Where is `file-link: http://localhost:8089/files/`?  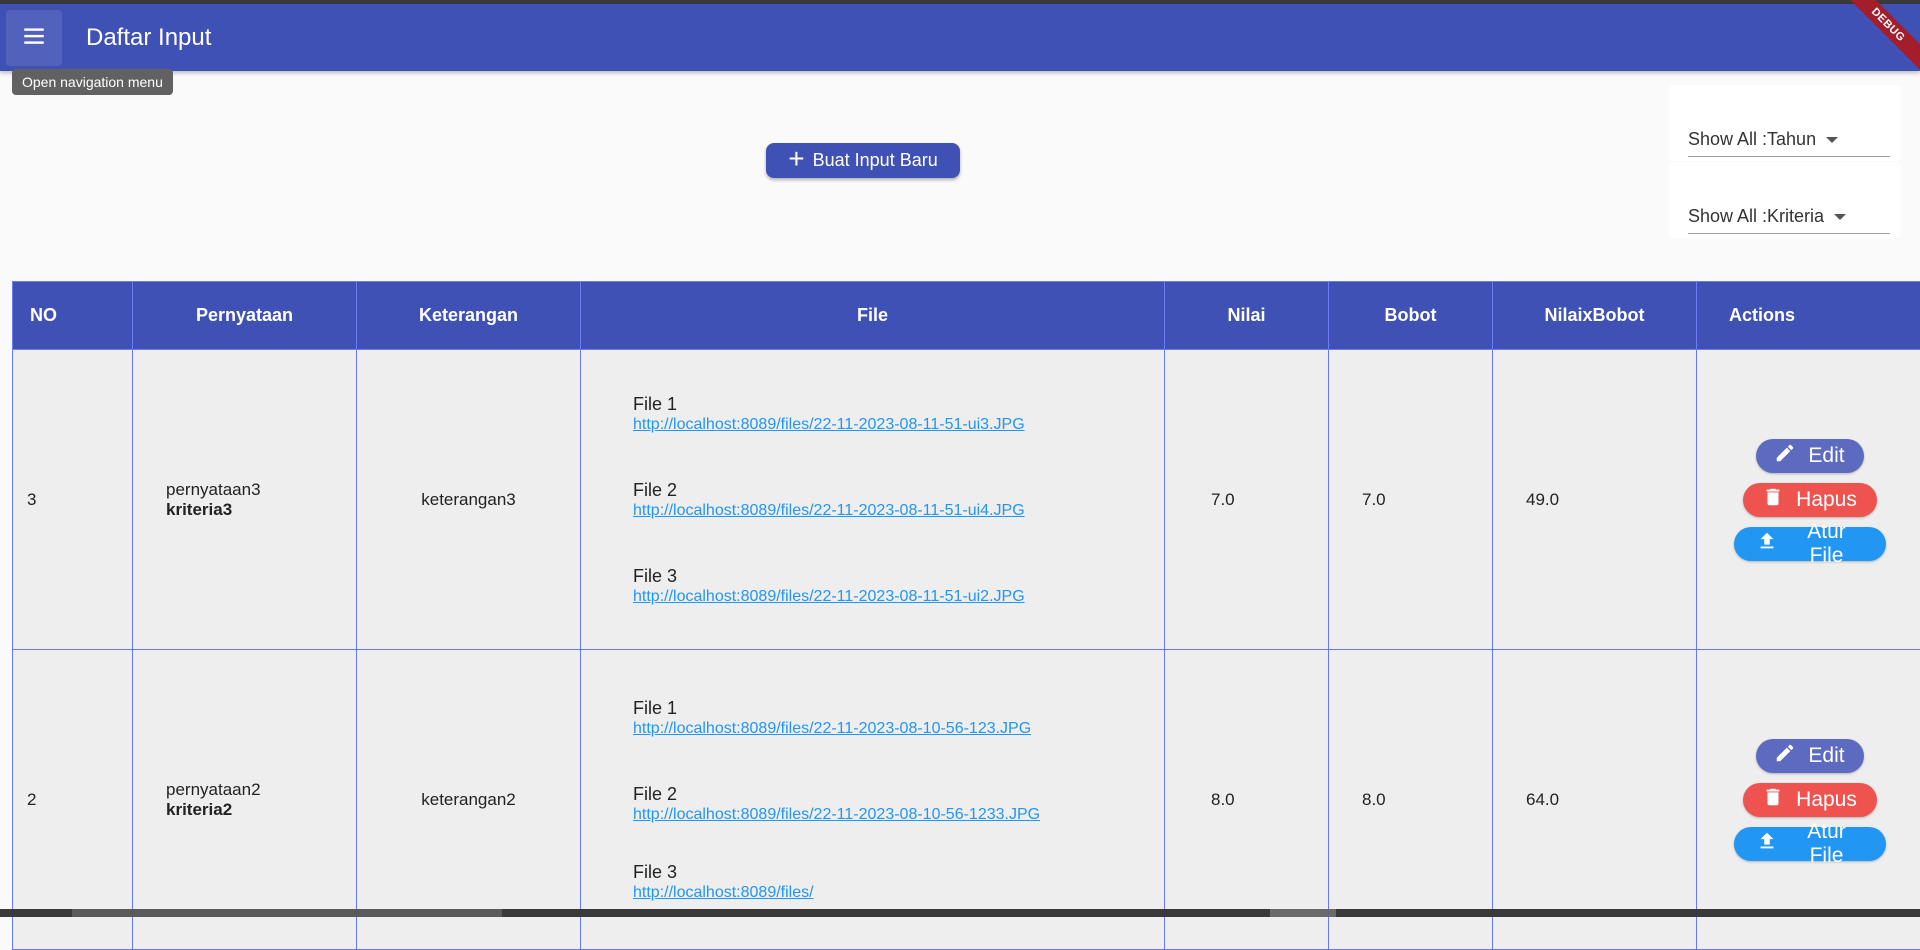
file-link: http://localhost:8089/files/ is located at coordinates (898, 893).